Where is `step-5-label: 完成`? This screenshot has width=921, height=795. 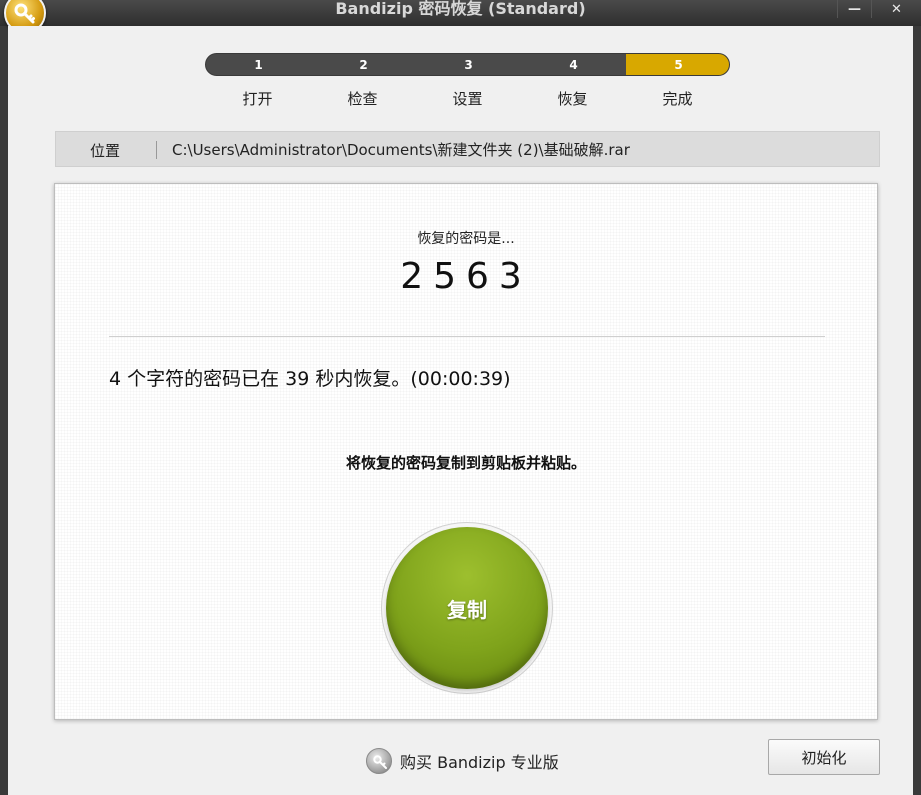
step-5-label: 完成 is located at coordinates (677, 99).